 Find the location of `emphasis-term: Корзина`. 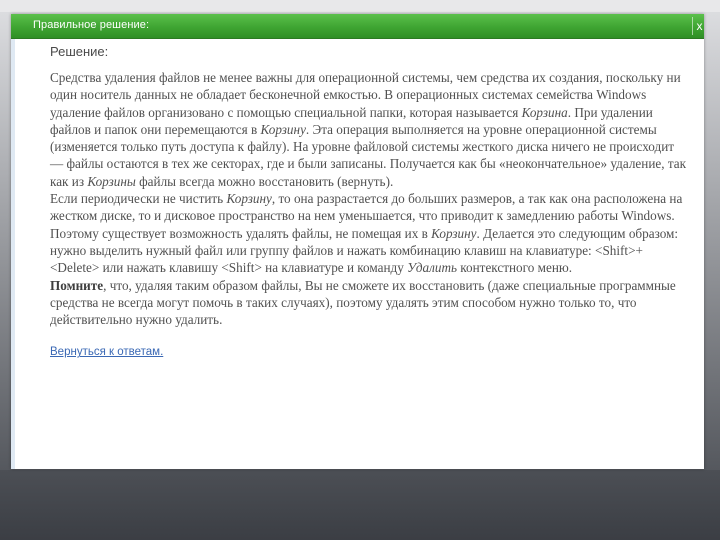

emphasis-term: Корзина is located at coordinates (544, 112).